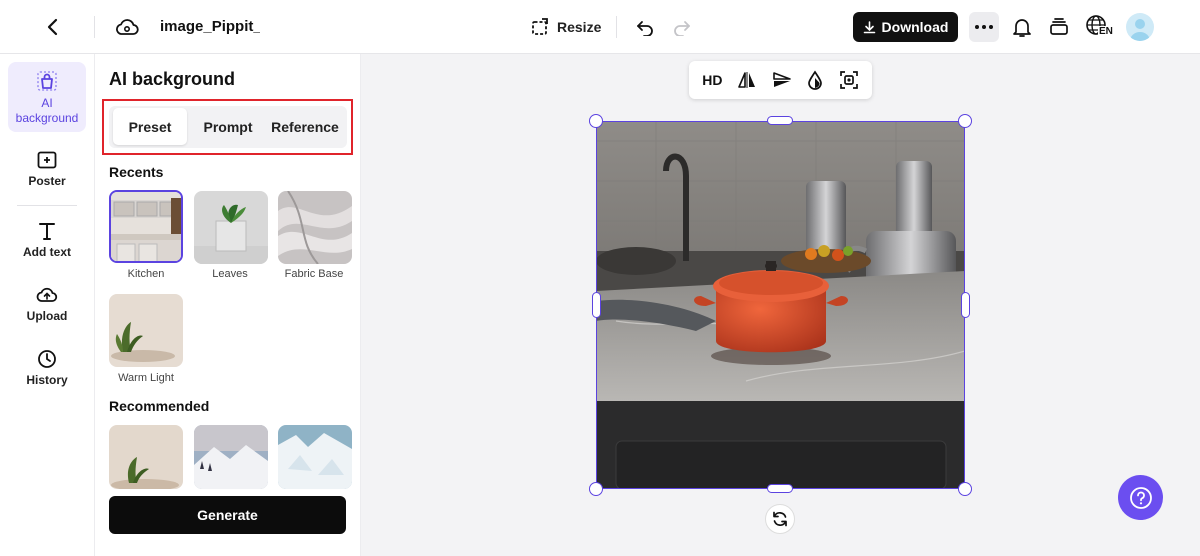 The height and width of the screenshot is (556, 1200). I want to click on rail-item-add-text: Add text, so click(47, 240).